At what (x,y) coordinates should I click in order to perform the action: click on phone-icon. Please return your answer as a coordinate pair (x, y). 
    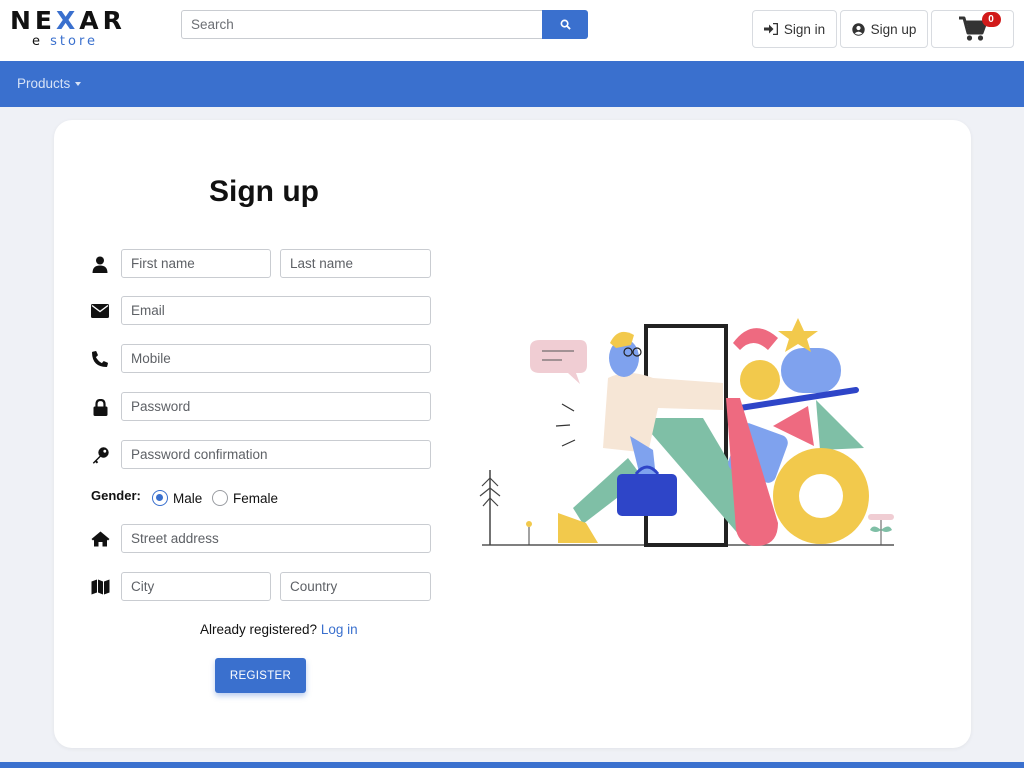
    Looking at the image, I should click on (100, 359).